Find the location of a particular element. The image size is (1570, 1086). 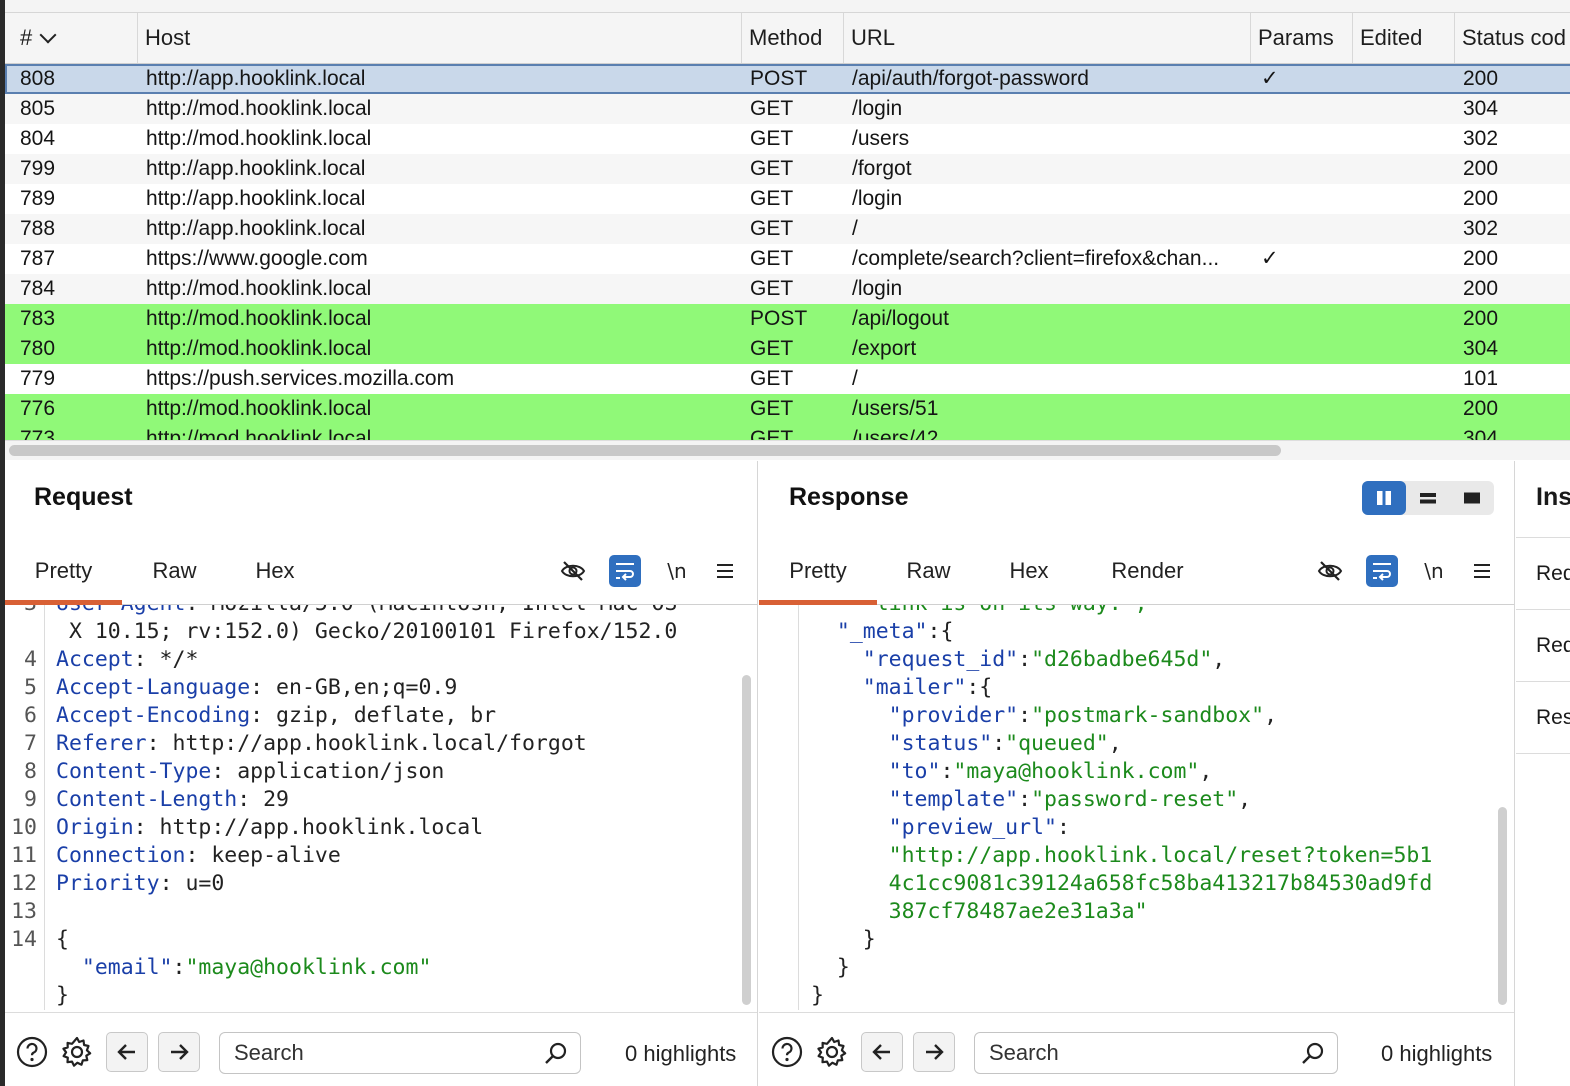

layout-single-icon is located at coordinates (1472, 498).